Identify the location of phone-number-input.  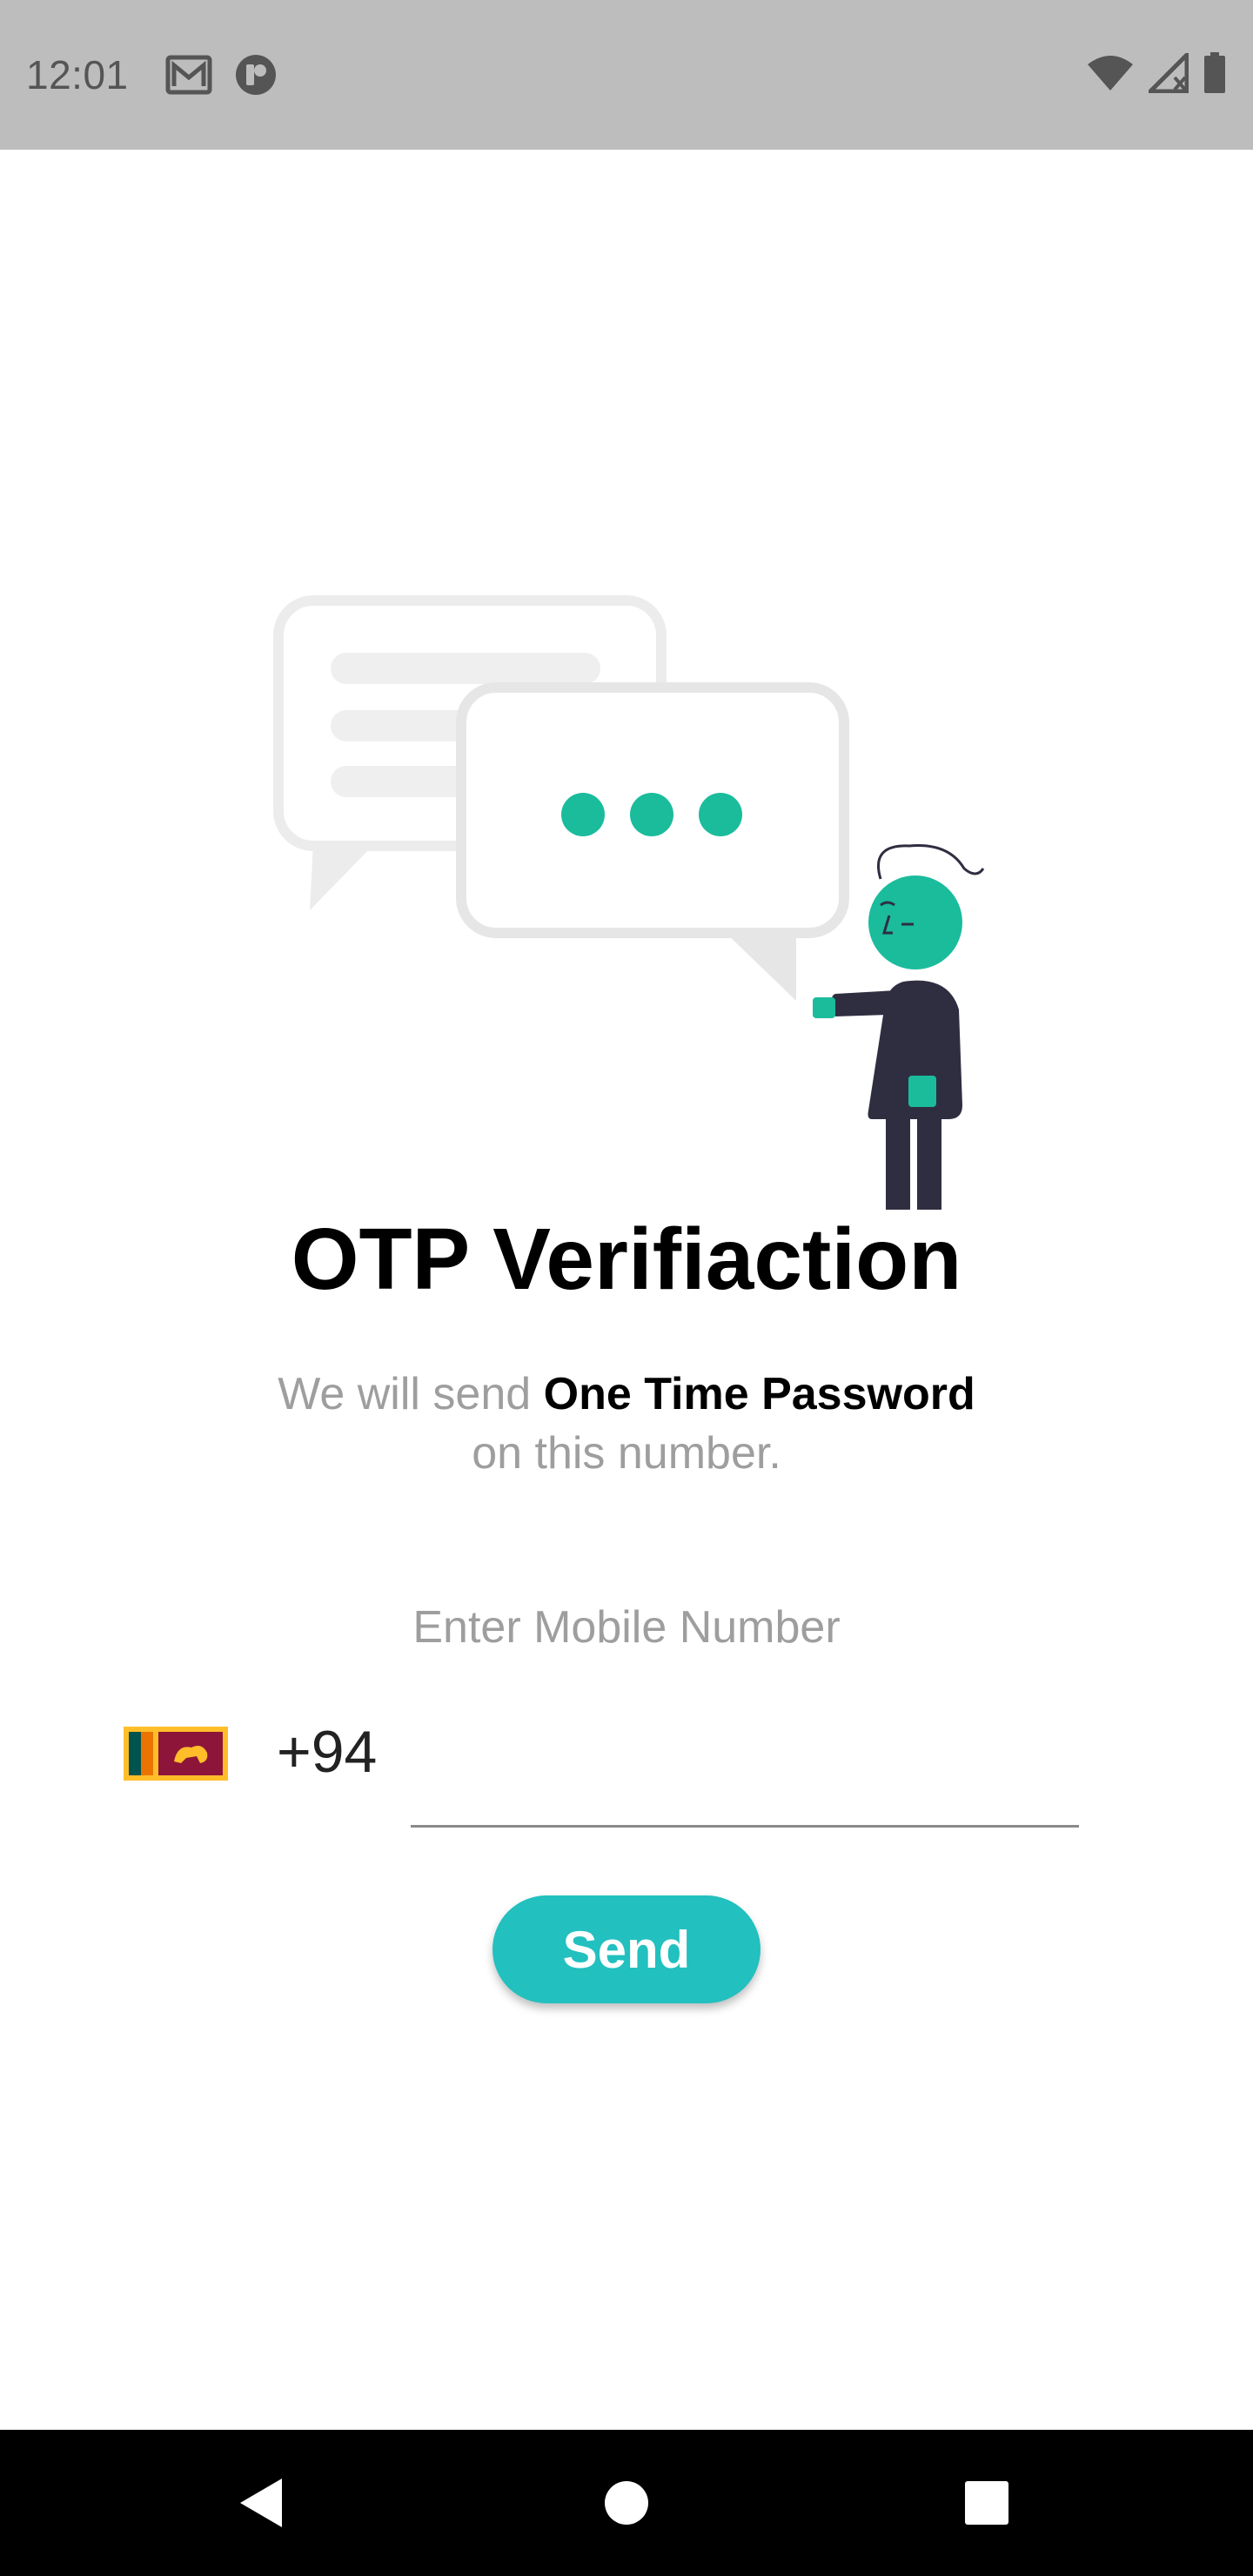
(745, 1767).